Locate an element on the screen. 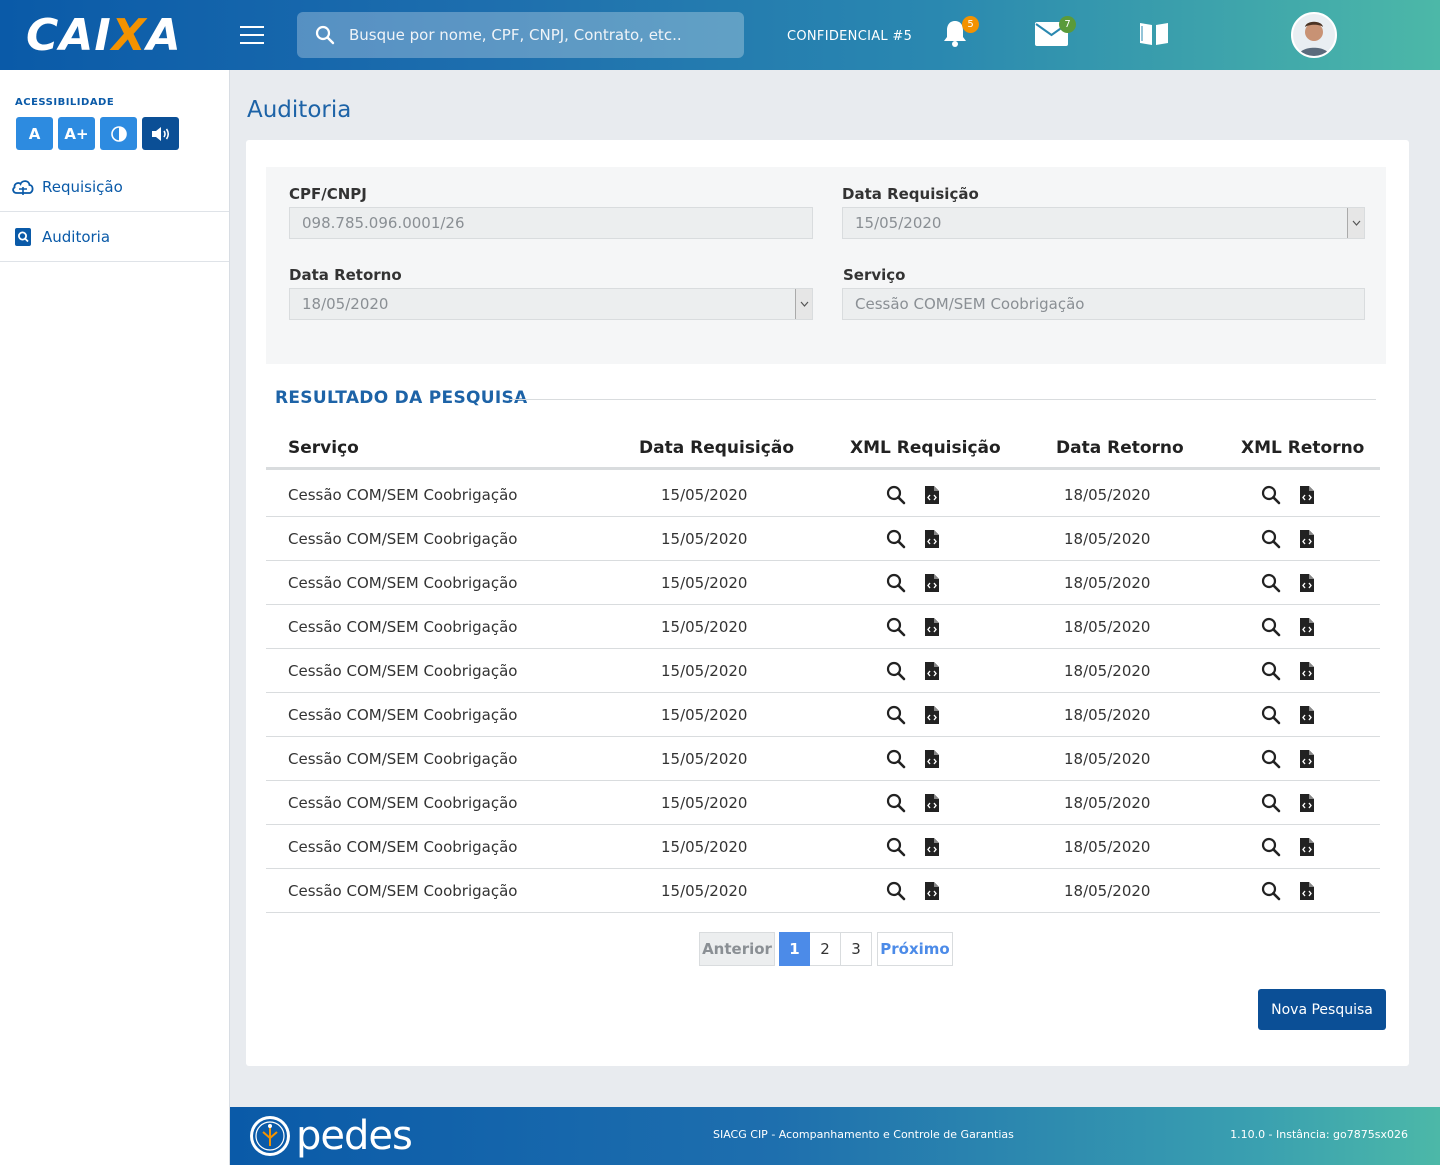 The width and height of the screenshot is (1440, 1165). pagination: Anterior 1 2 3 Próximo is located at coordinates (826, 949).